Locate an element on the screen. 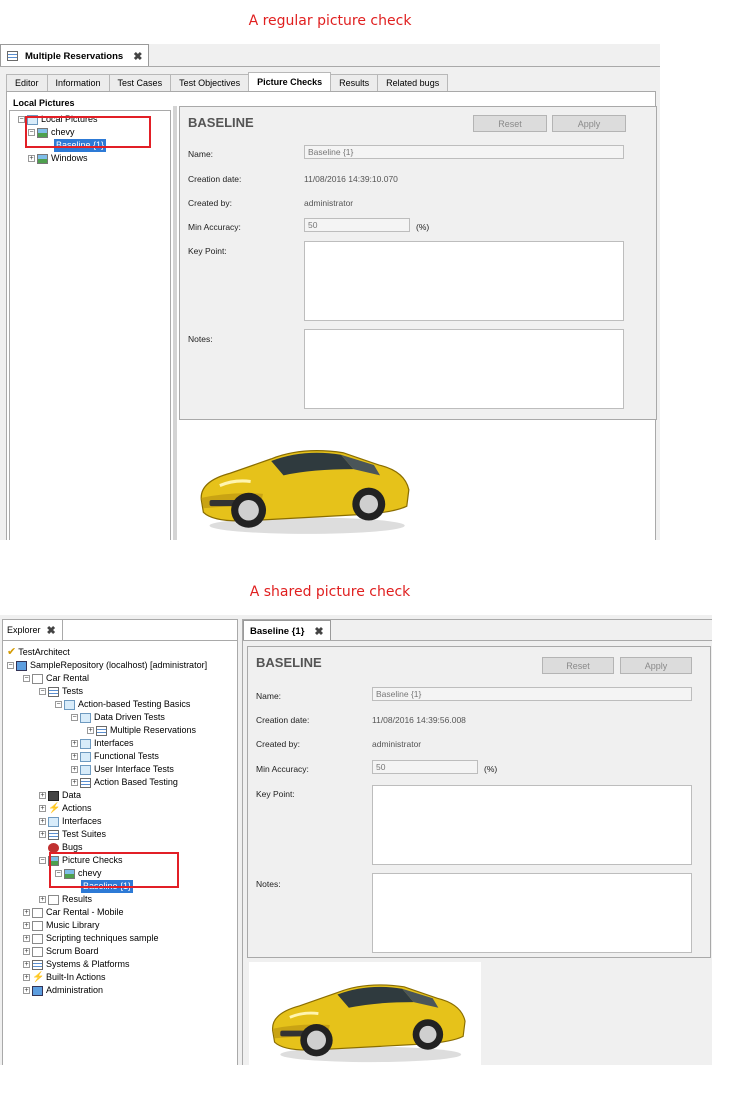 This screenshot has height=1100, width=753. tree-item-scrum-board: + Scrum Board is located at coordinates (107, 951).